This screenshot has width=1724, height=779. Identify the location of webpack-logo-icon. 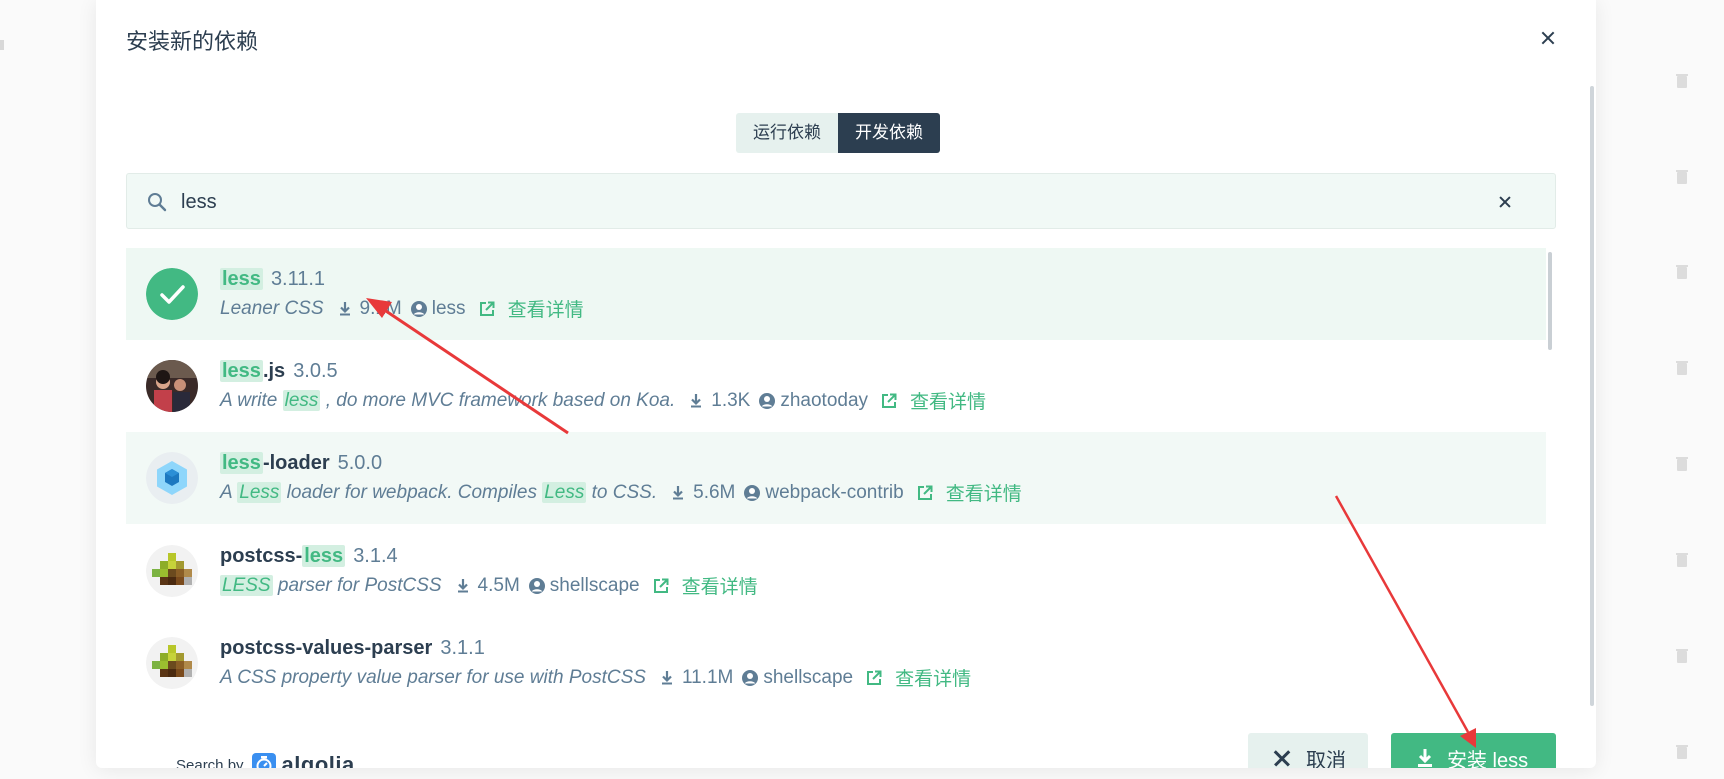
(172, 478).